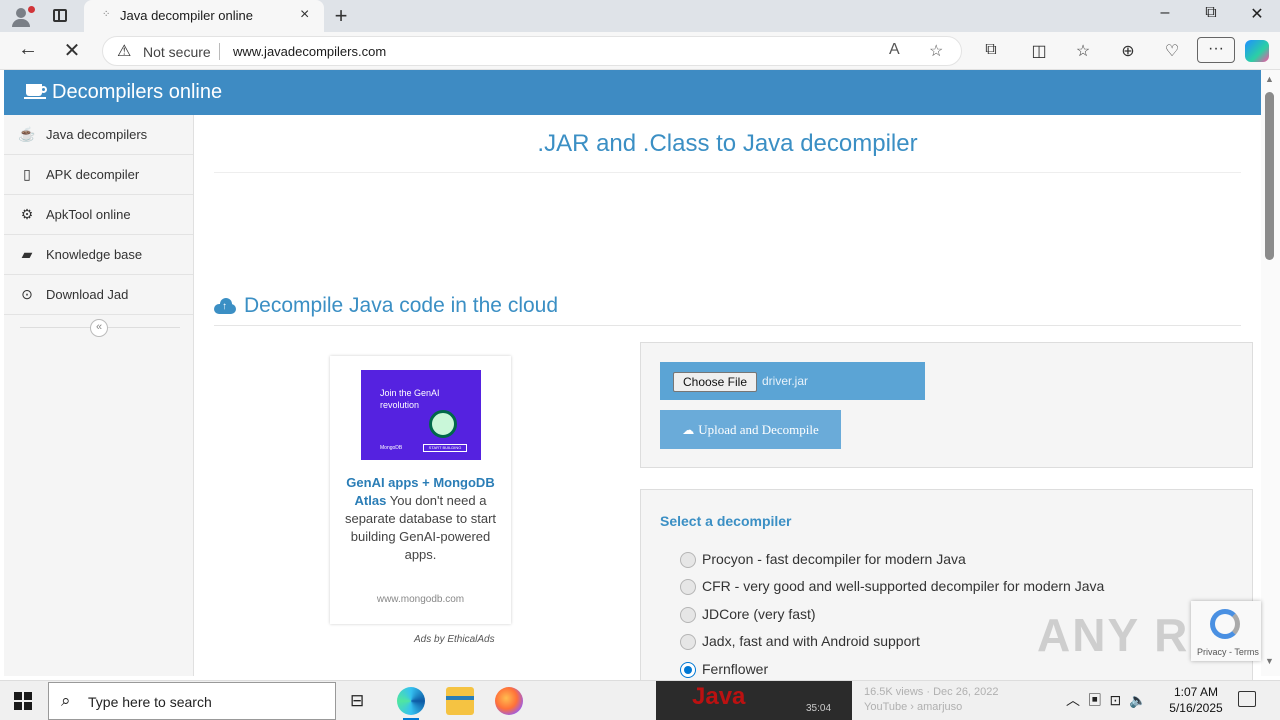 The width and height of the screenshot is (1280, 720). What do you see at coordinates (1196, 692) in the screenshot?
I see `clock-time: 1:07 AM` at bounding box center [1196, 692].